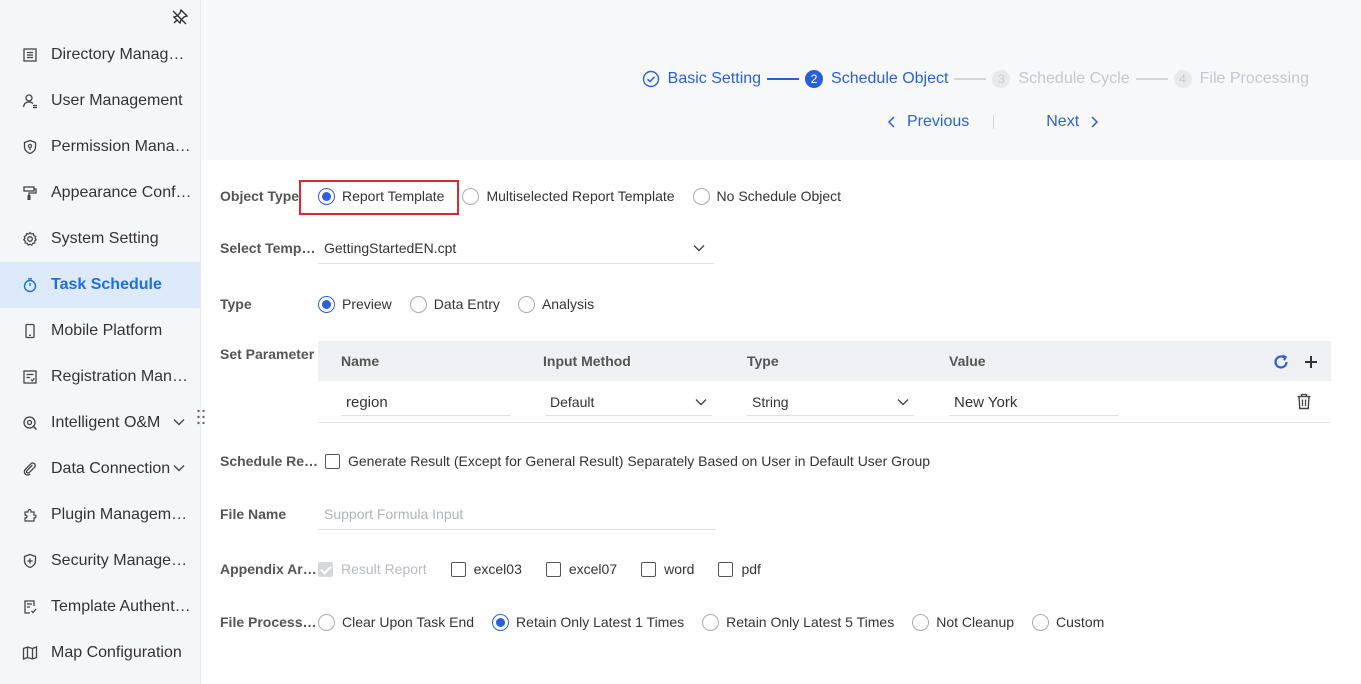  Describe the element at coordinates (122, 192) in the screenshot. I see `sidebar-item-label: Appearance Configuration` at that location.